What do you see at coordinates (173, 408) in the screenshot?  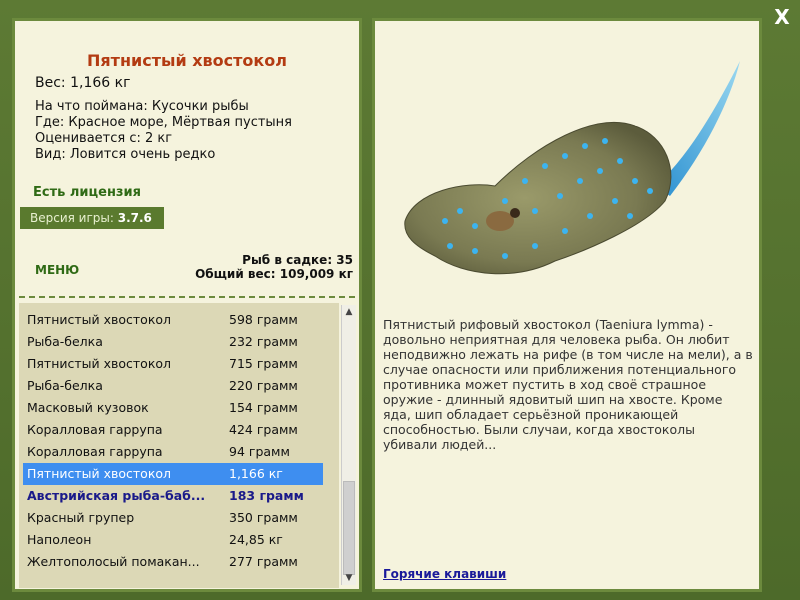 I see `list-item: Масковый кузовок 154 грамм` at bounding box center [173, 408].